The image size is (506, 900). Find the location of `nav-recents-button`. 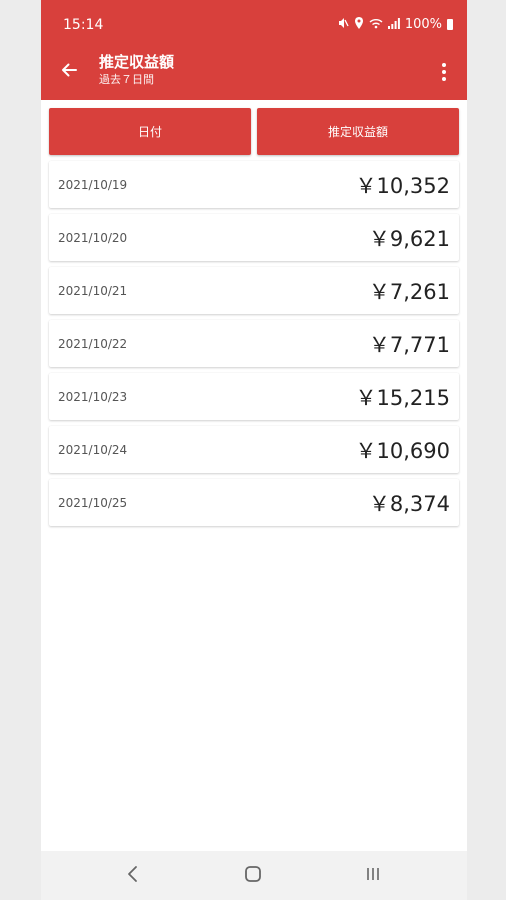

nav-recents-button is located at coordinates (373, 876).